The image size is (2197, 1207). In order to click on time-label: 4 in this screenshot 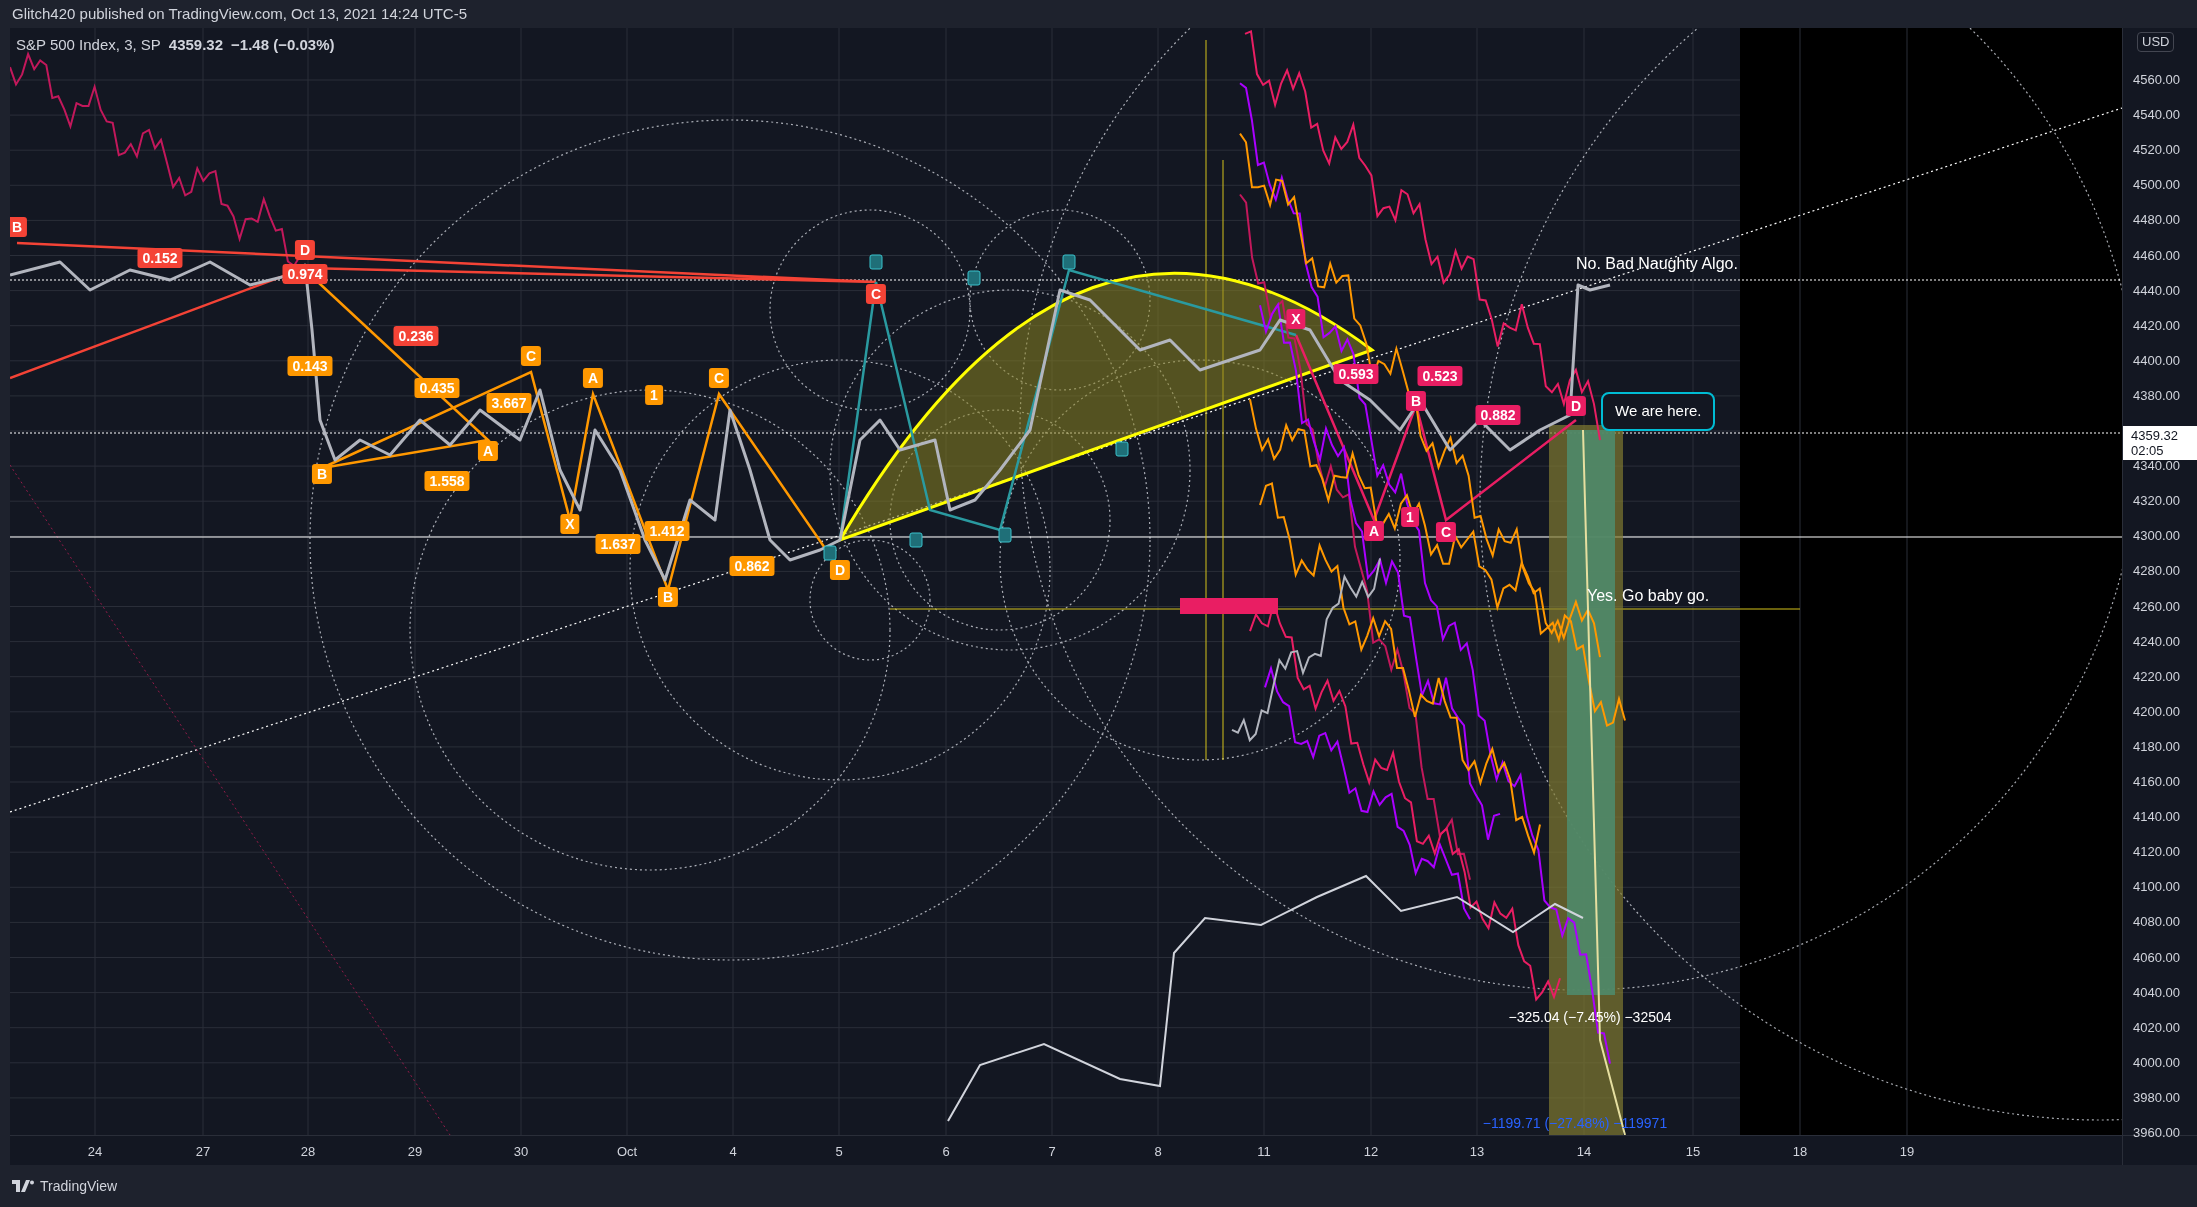, I will do `click(733, 1152)`.